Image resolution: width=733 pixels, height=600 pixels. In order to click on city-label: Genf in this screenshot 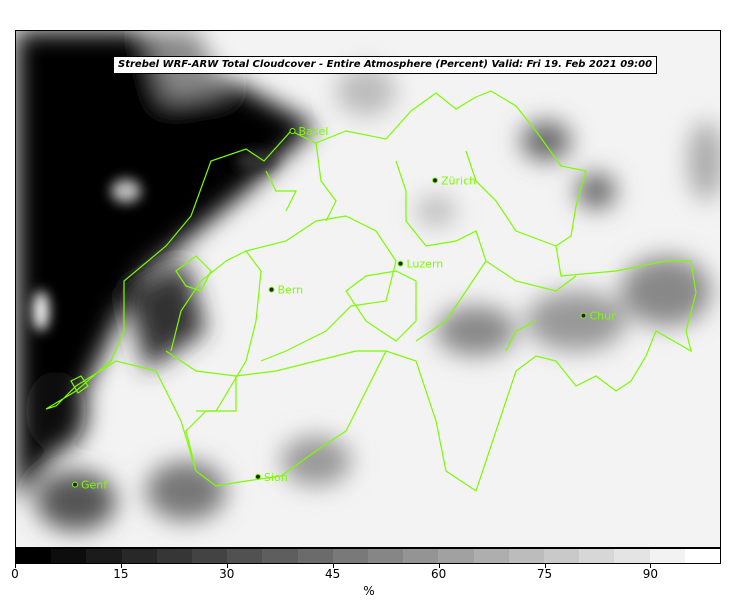, I will do `click(94, 485)`.